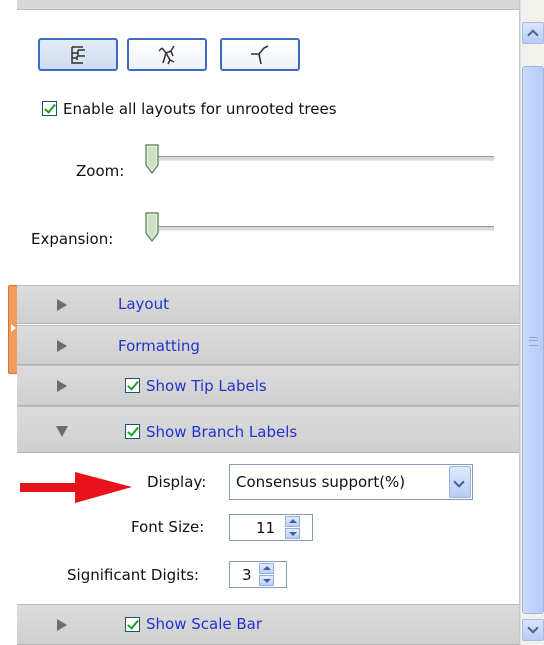 This screenshot has width=544, height=645. I want to click on section-tip-labels: Show Tip Labels, so click(268, 385).